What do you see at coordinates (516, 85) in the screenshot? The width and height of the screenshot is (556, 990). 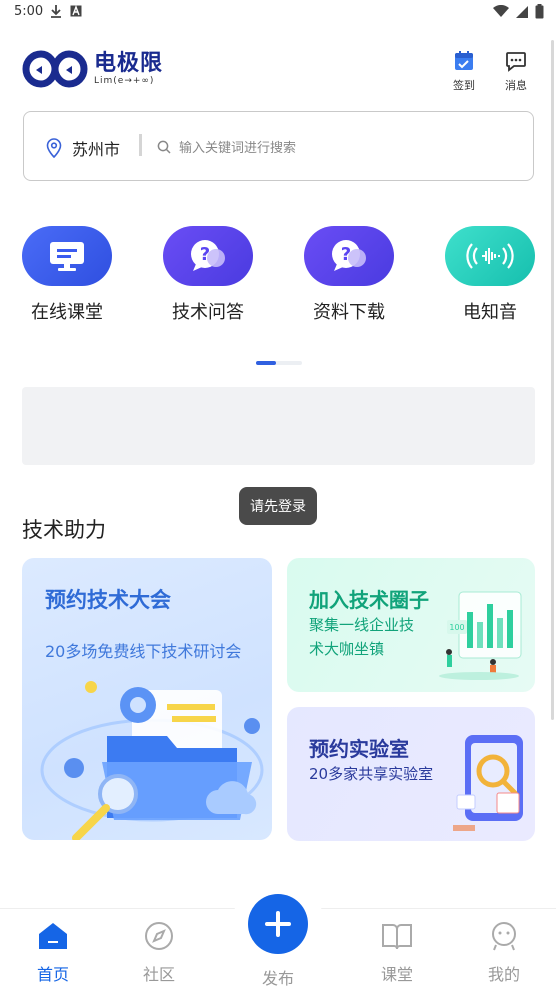 I see `messages-label: 消息` at bounding box center [516, 85].